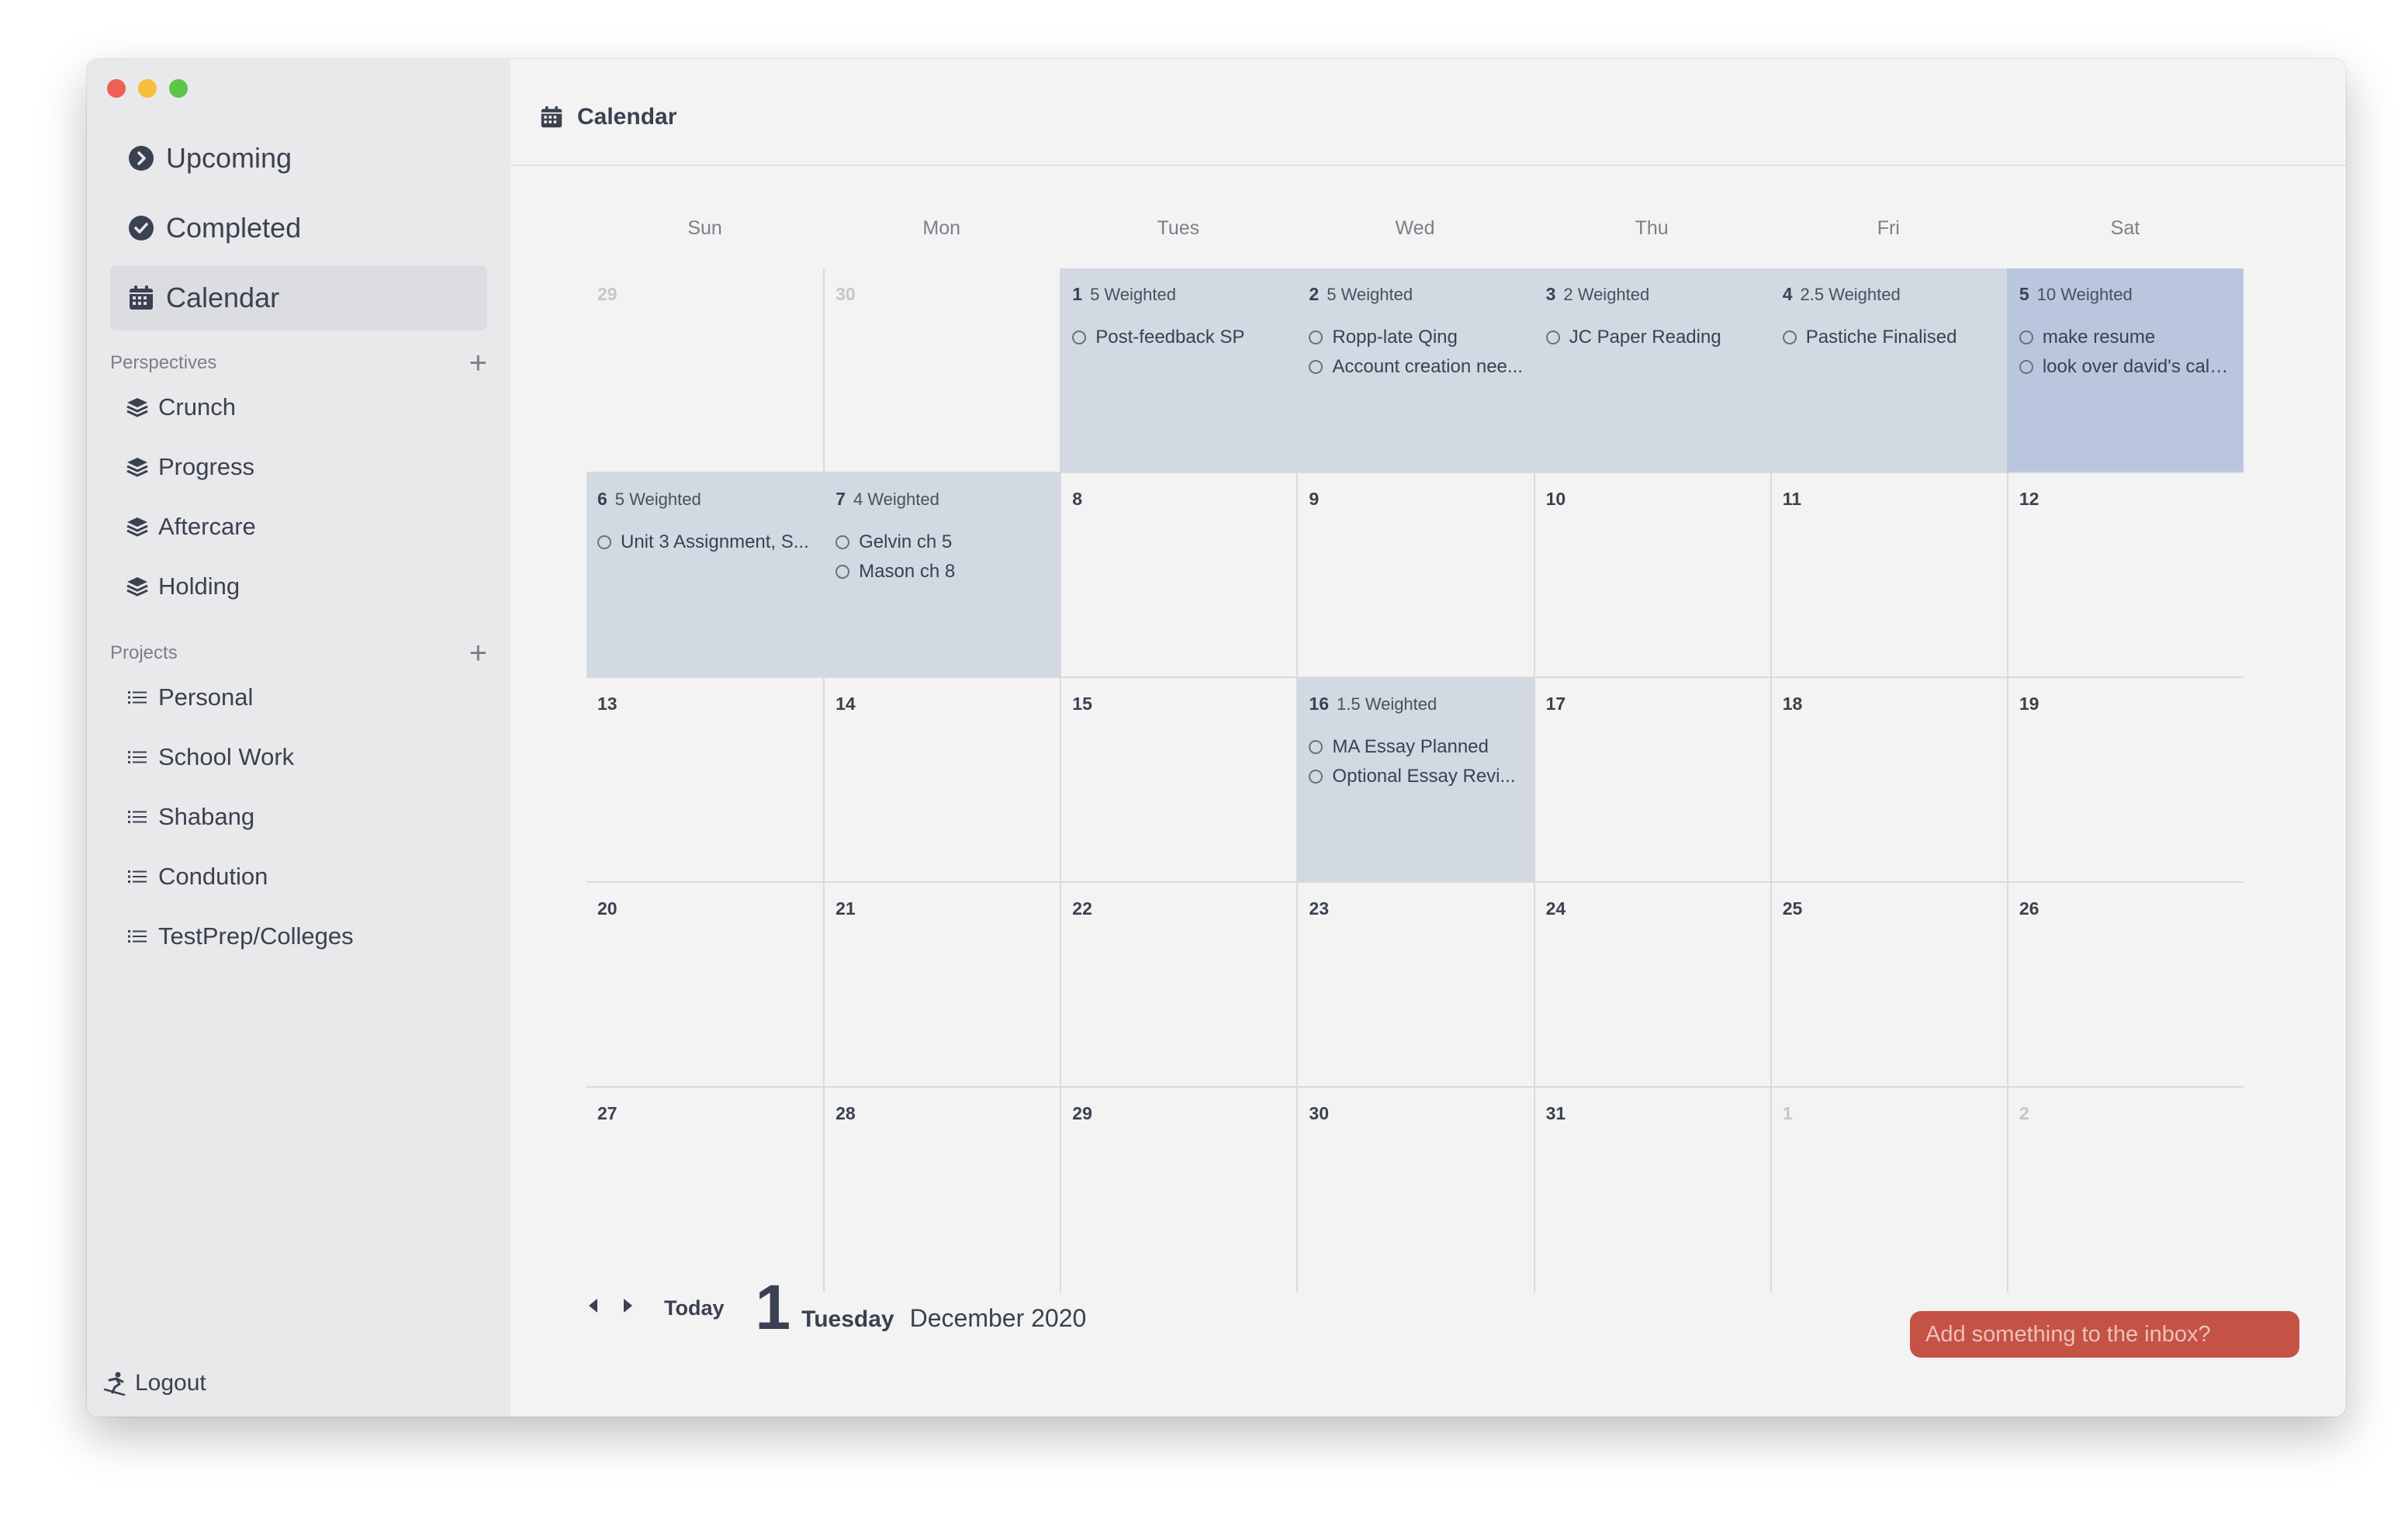 This screenshot has height=1519, width=2408. Describe the element at coordinates (628, 1308) in the screenshot. I see `next-month-button` at that location.